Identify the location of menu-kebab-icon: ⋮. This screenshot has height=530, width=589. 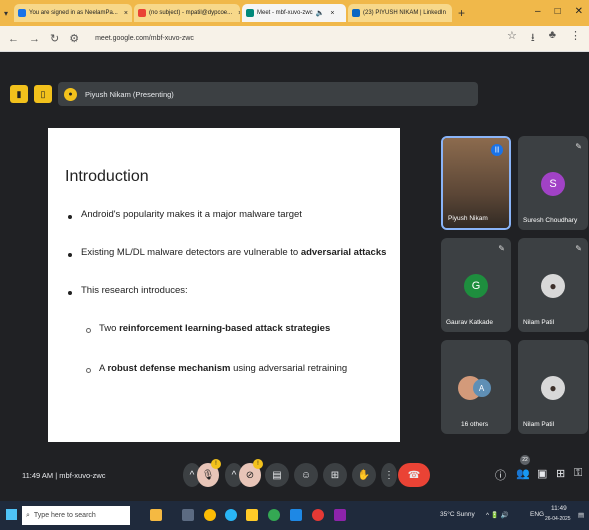
(575, 38).